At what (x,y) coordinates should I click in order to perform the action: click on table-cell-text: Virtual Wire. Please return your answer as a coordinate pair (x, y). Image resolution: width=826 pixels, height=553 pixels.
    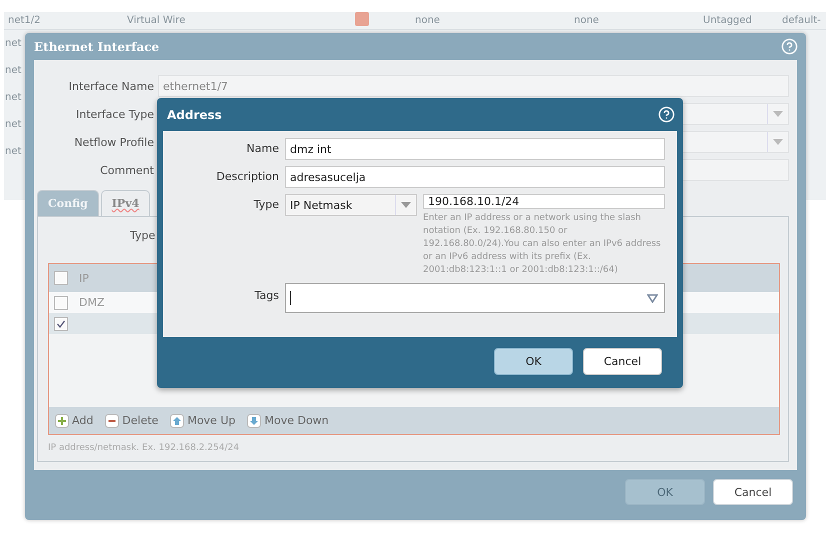
    Looking at the image, I should click on (156, 20).